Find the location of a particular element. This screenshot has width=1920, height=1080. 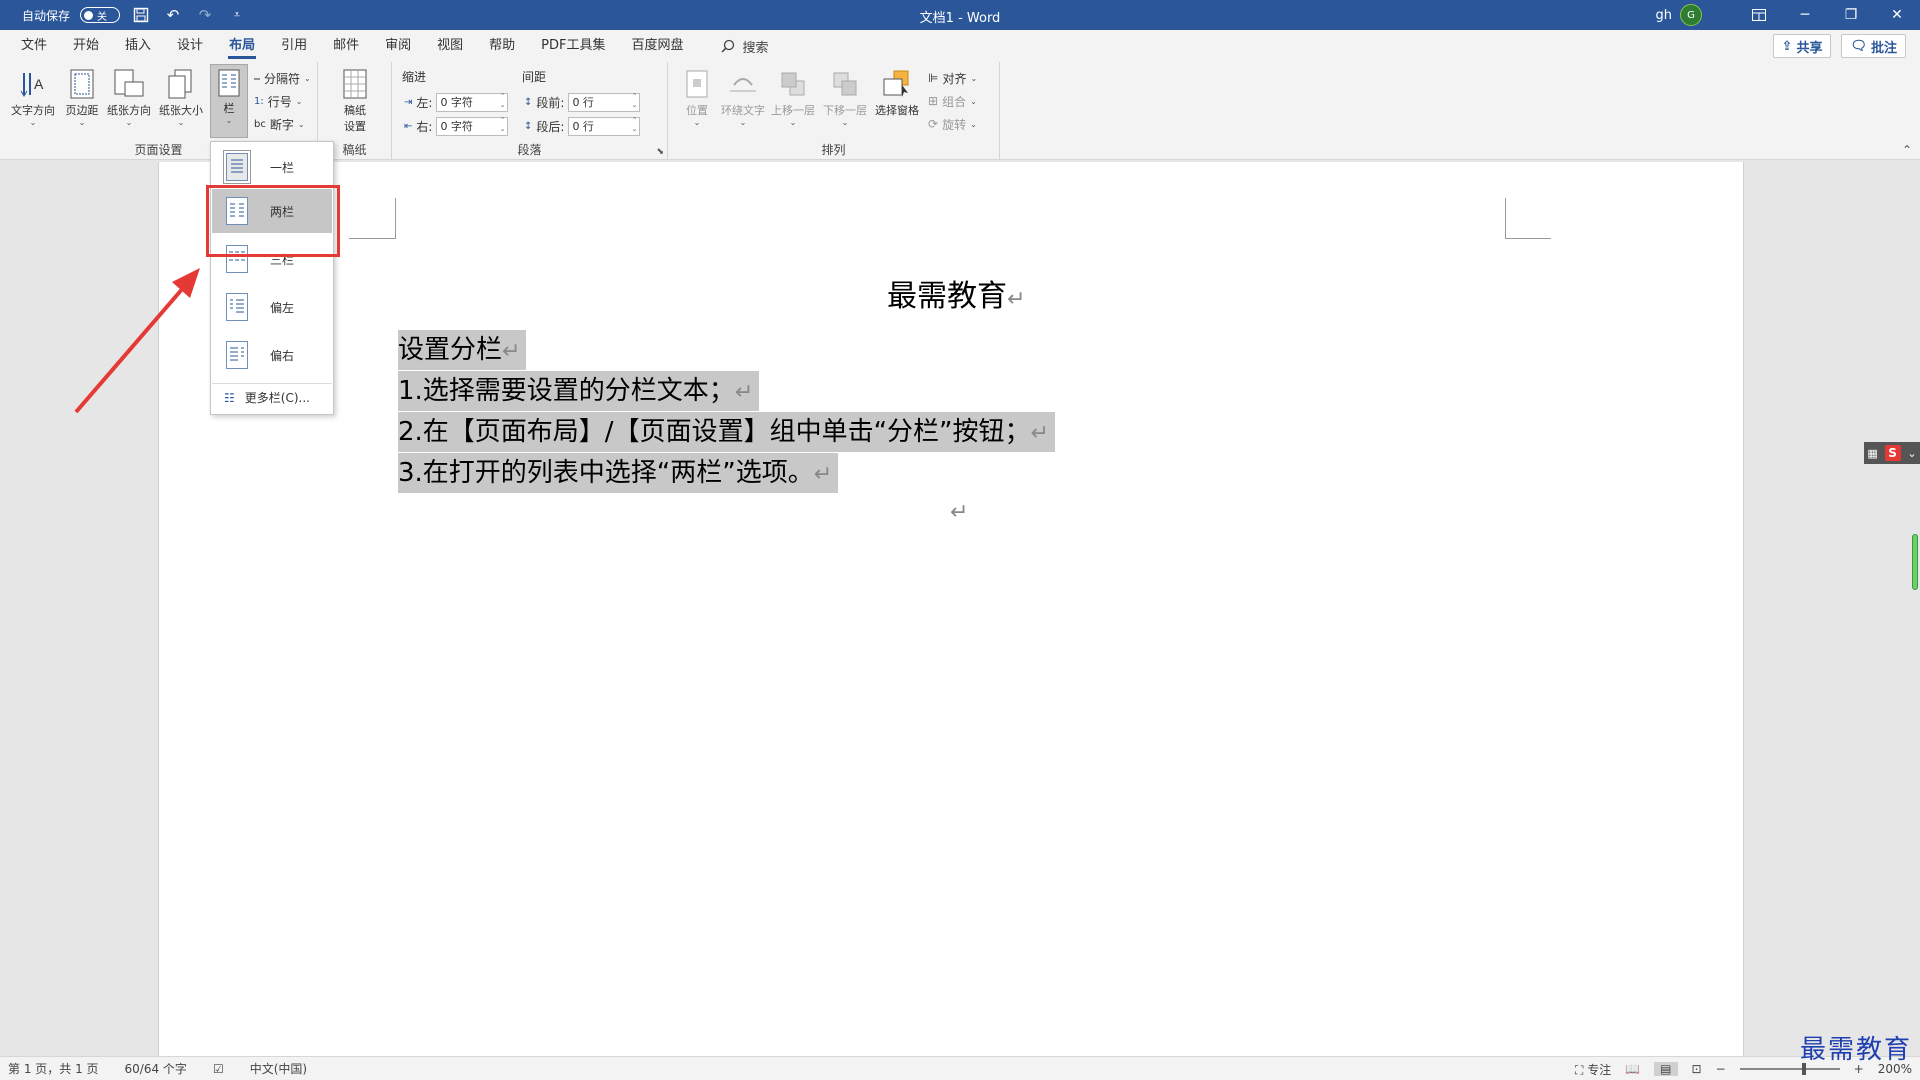

manuscript-settings-button: 稿纸 设置 is located at coordinates (355, 100).